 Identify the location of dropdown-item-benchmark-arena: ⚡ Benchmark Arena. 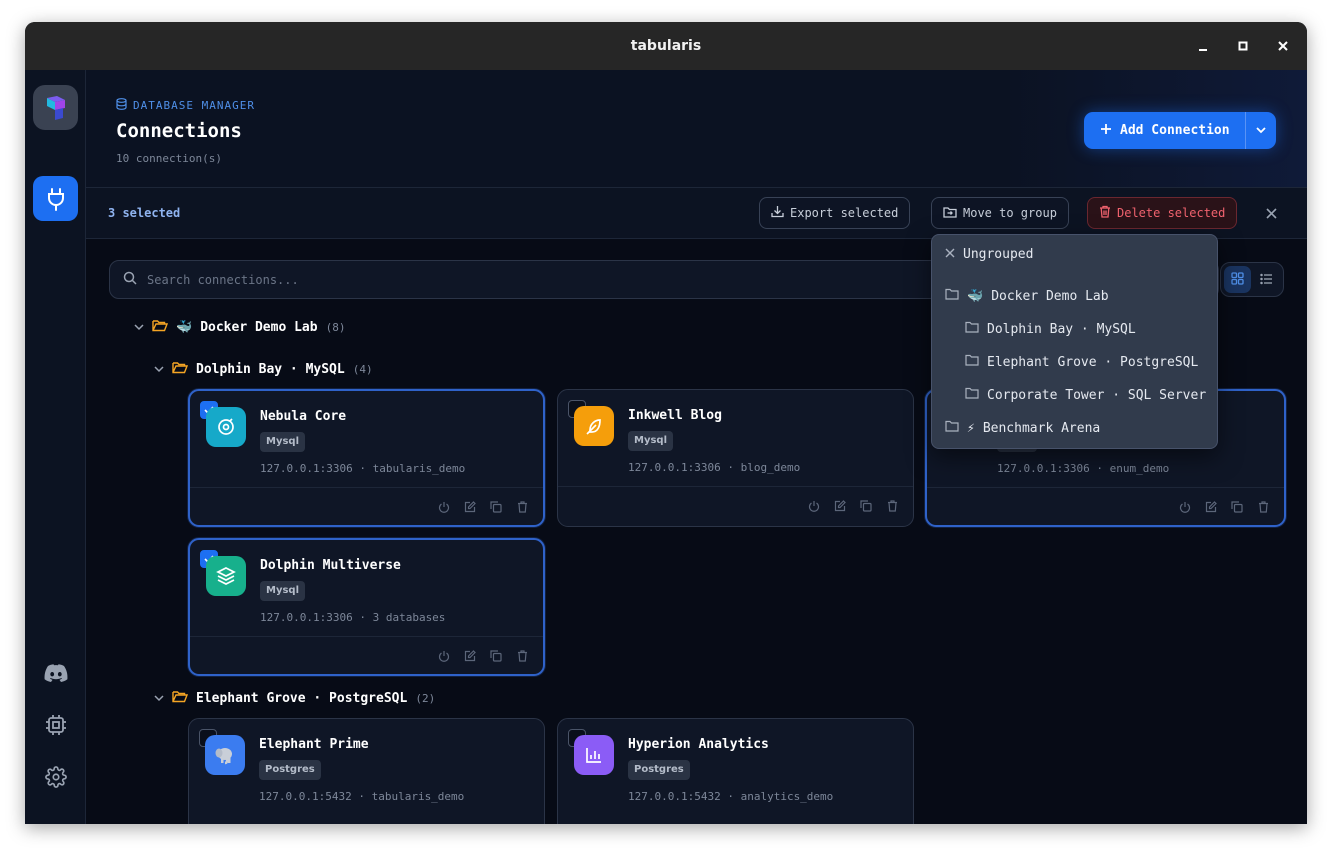
(1022, 428).